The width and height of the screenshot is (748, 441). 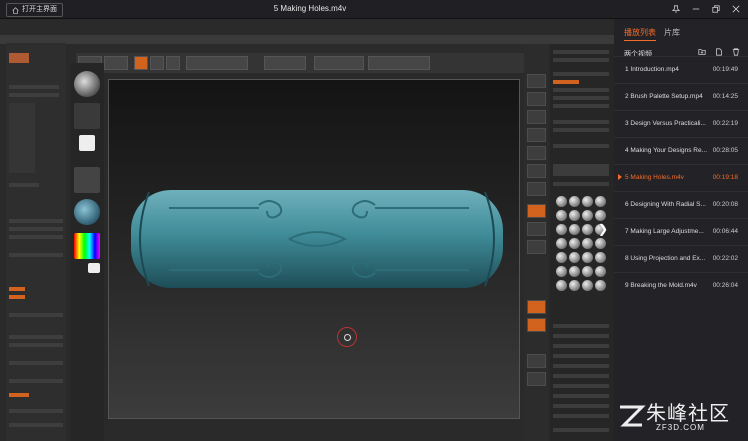 What do you see at coordinates (603, 229) in the screenshot?
I see `next-video-icon: ❯` at bounding box center [603, 229].